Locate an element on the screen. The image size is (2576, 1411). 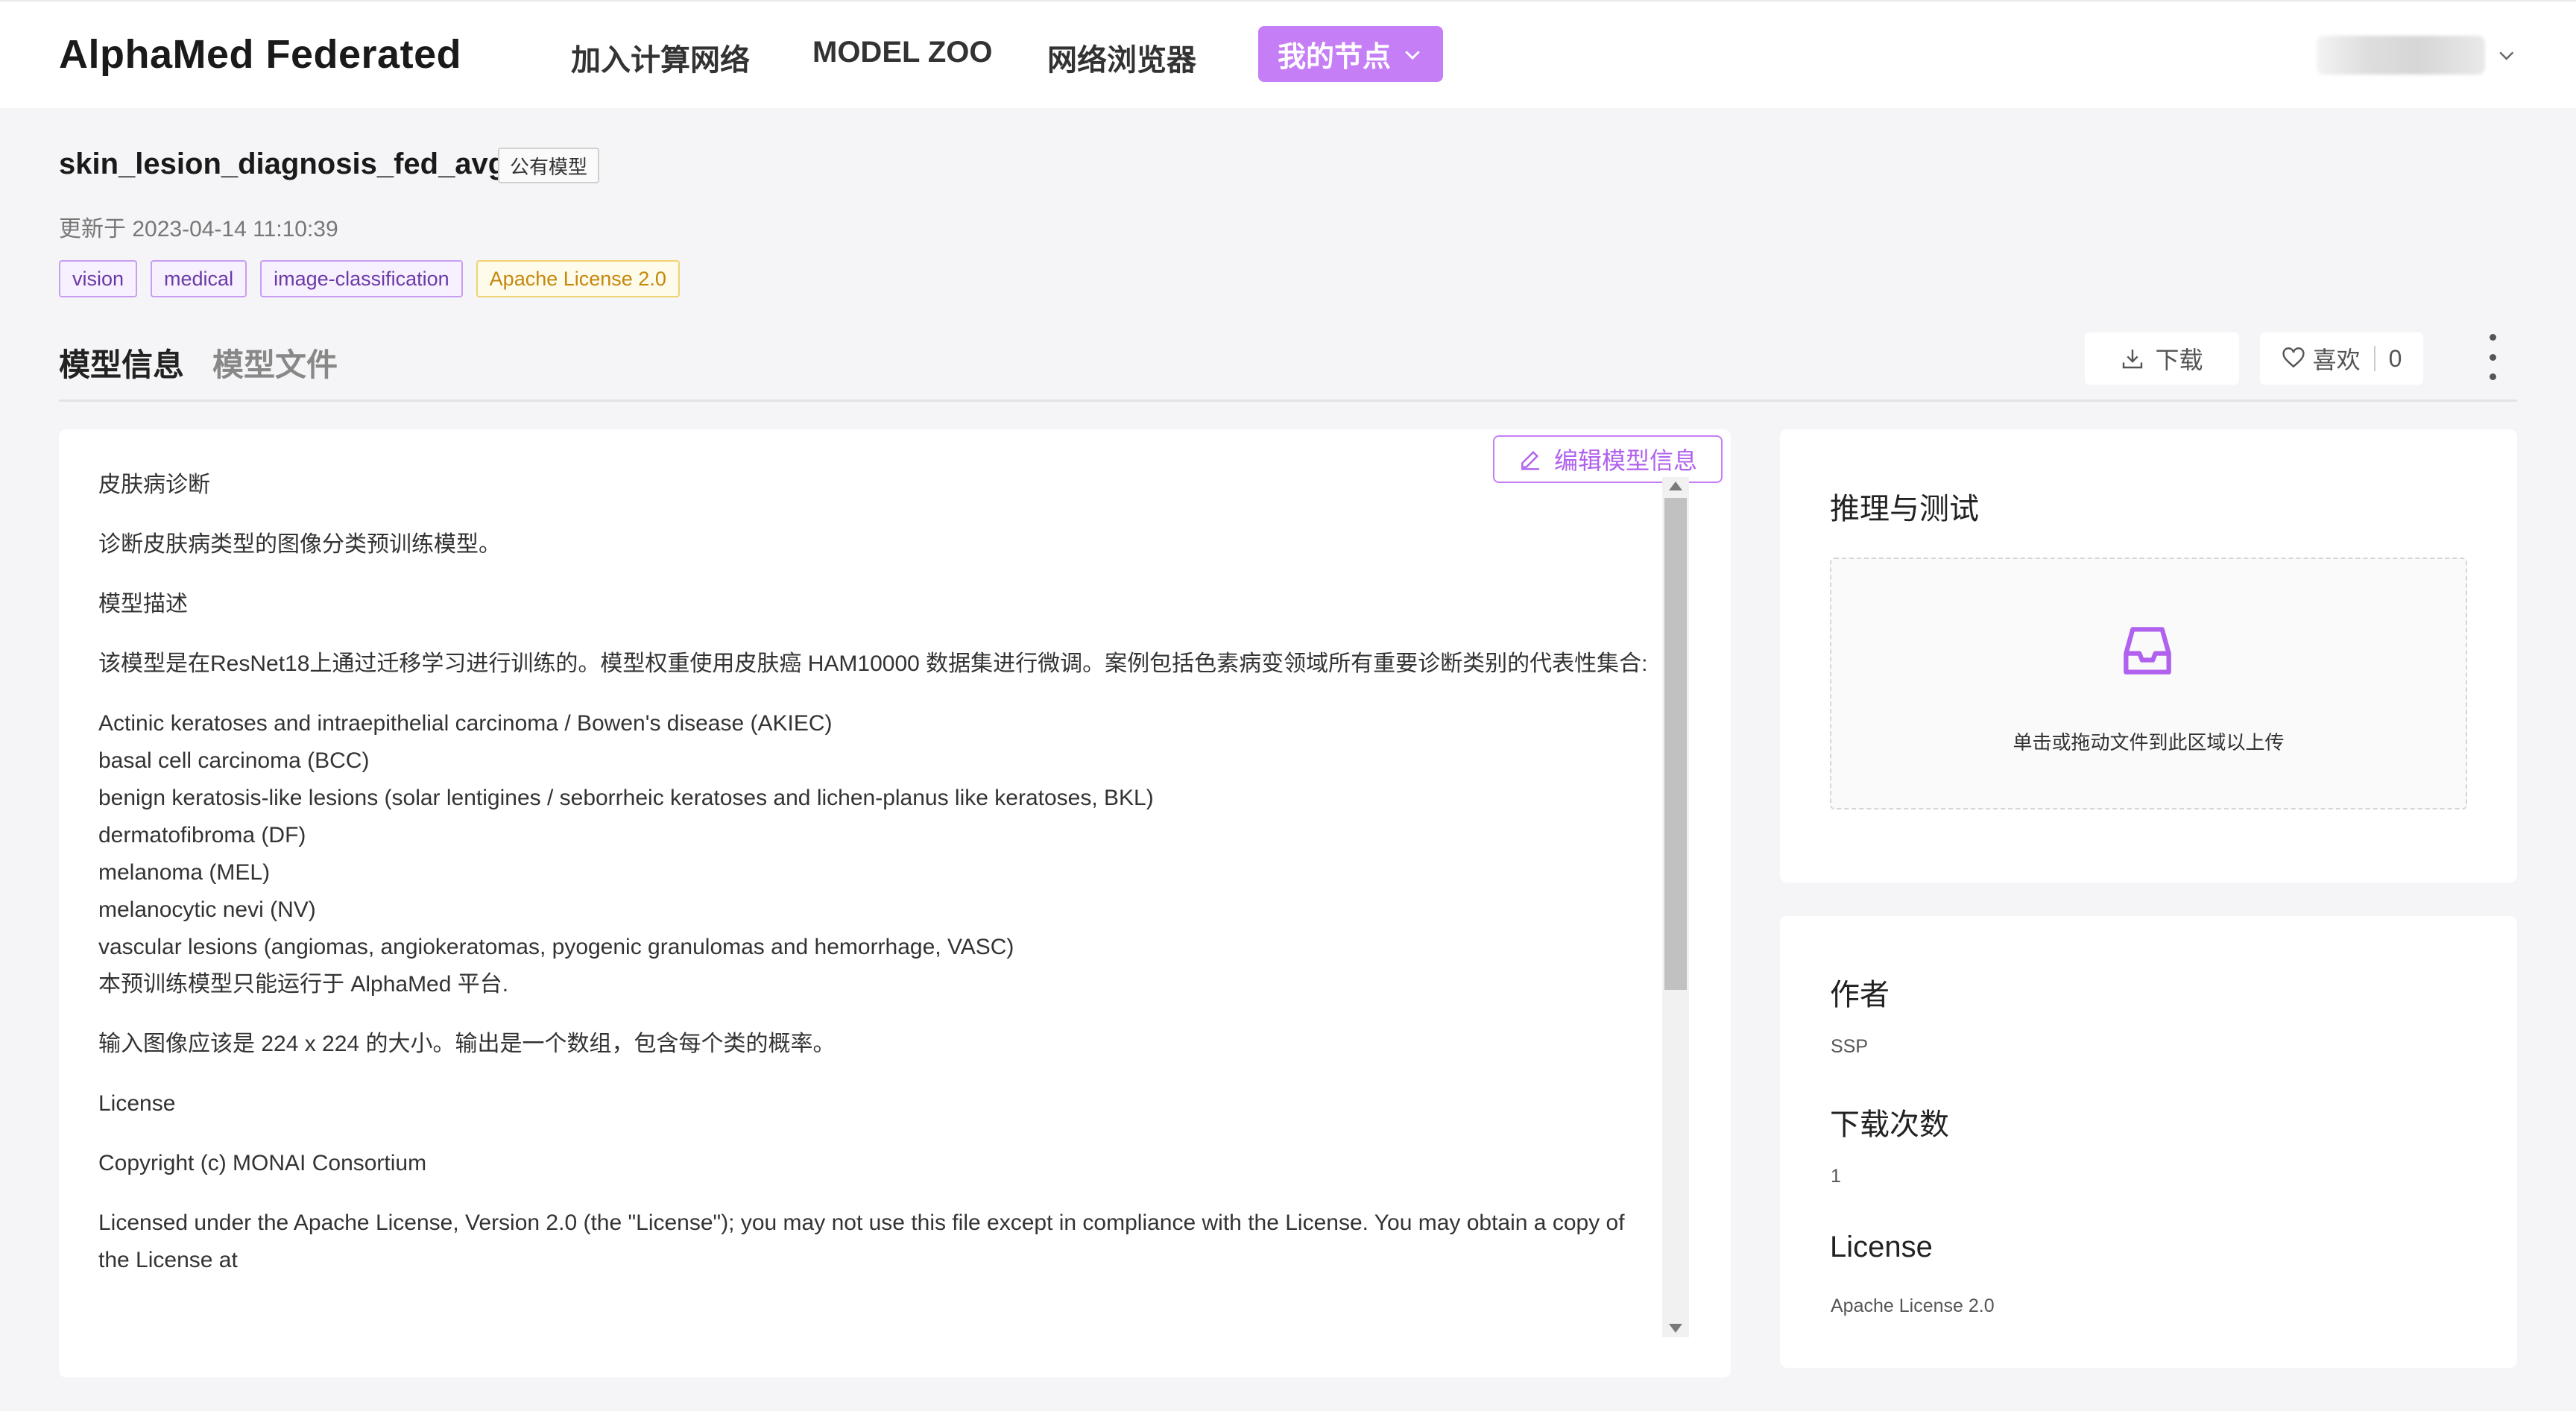
download-icon is located at coordinates (2133, 359).